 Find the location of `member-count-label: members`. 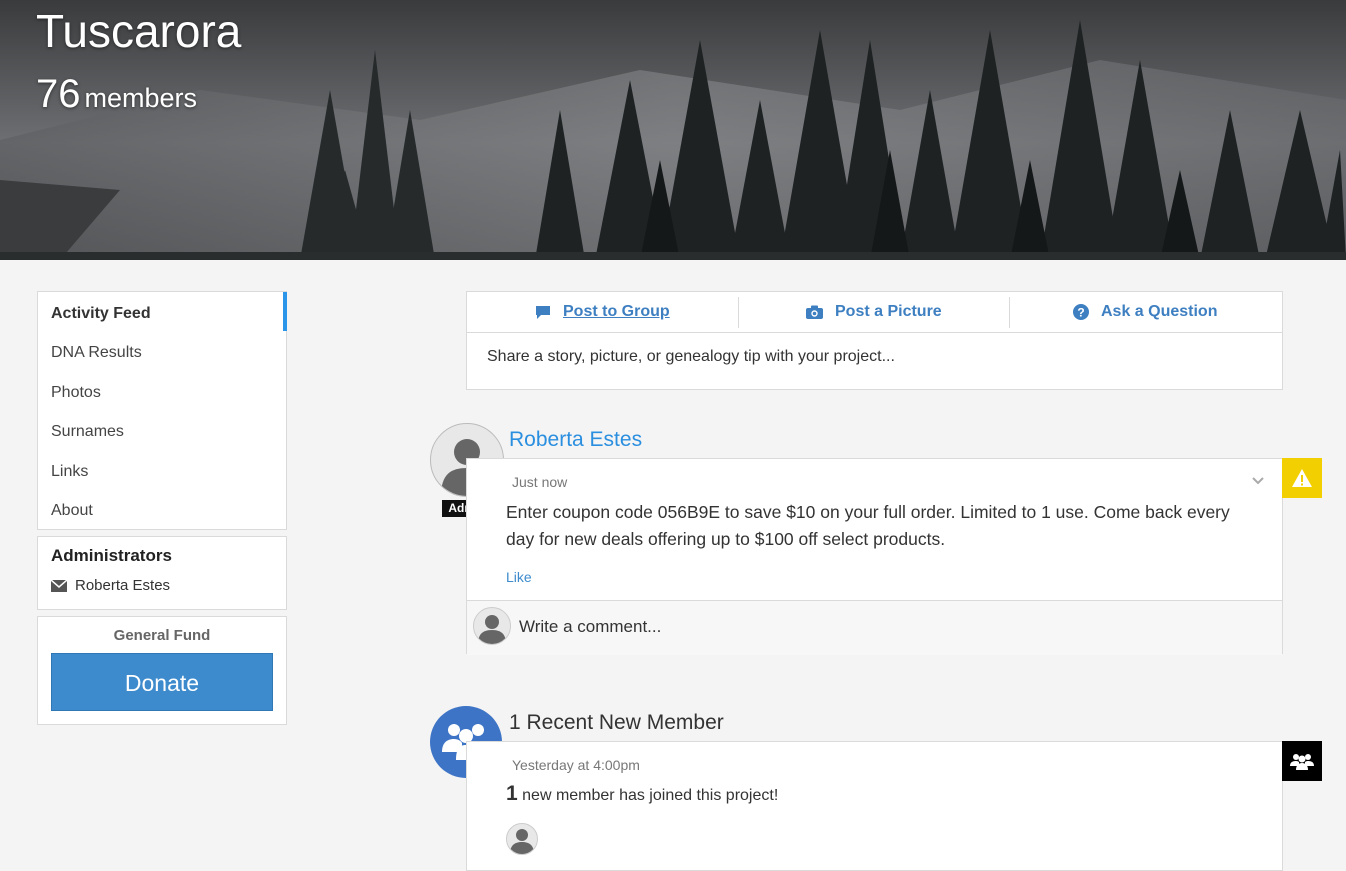

member-count-label: members is located at coordinates (141, 98).